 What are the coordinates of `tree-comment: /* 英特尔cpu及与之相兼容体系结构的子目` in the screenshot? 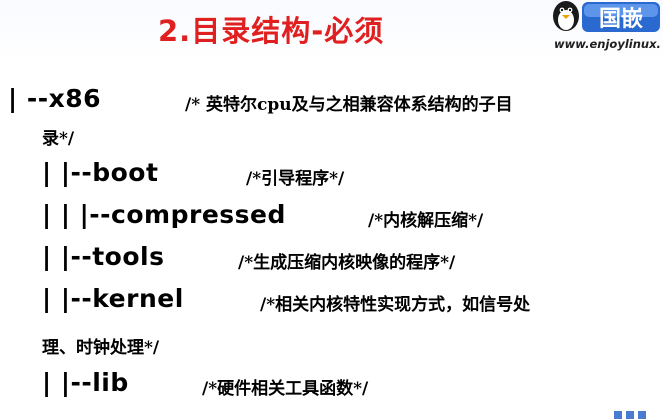 It's located at (349, 105).